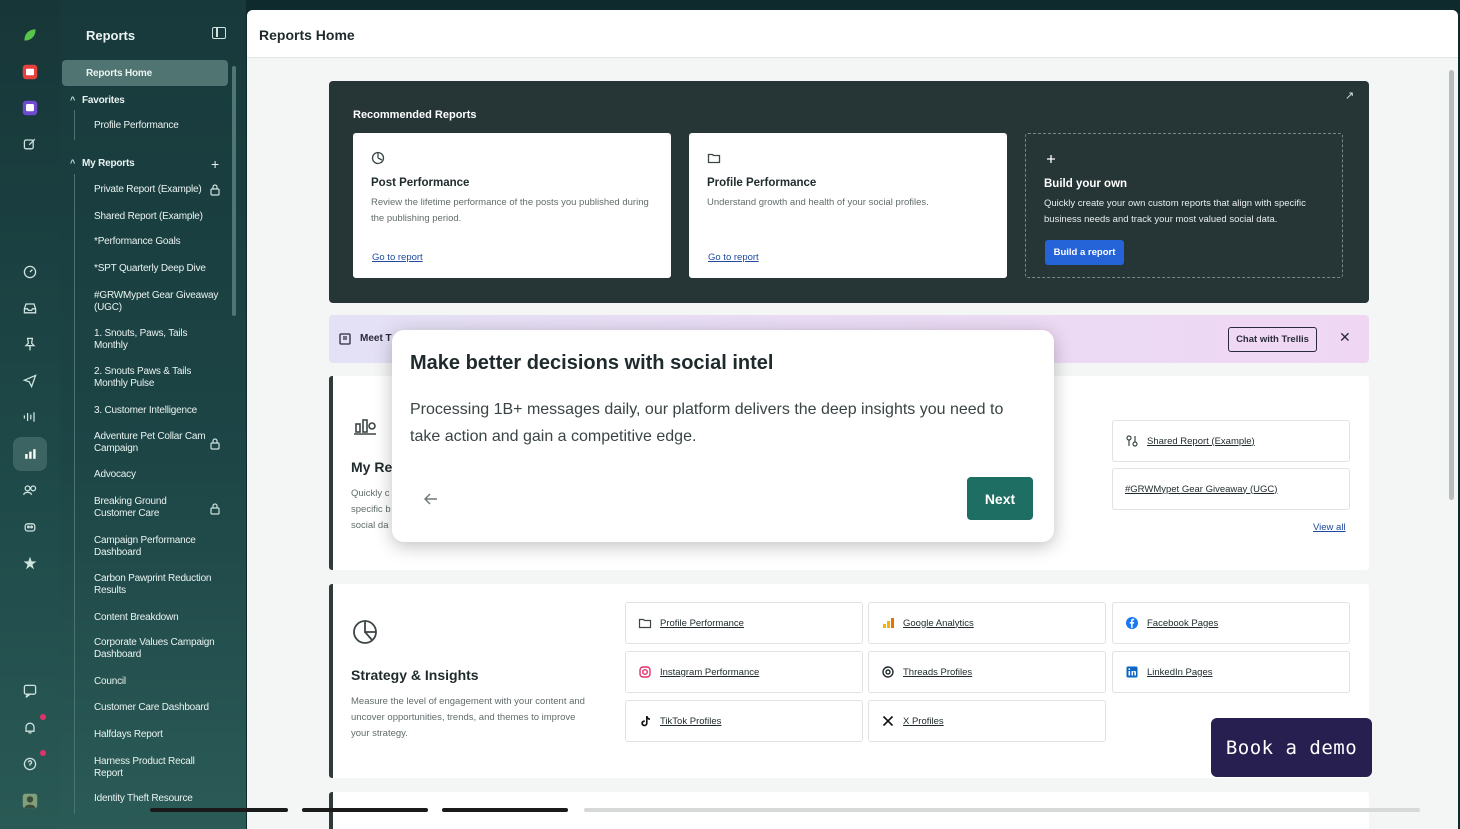  I want to click on shared-report-link-card: Shared Report (Example), so click(1231, 441).